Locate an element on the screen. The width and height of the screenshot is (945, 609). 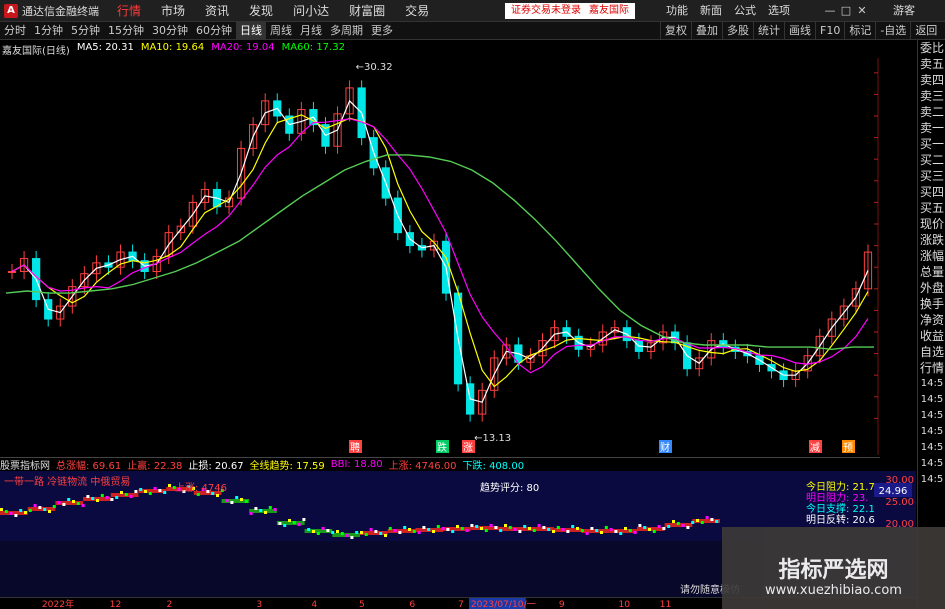
menu-market: 市场 is located at coordinates (173, 11).